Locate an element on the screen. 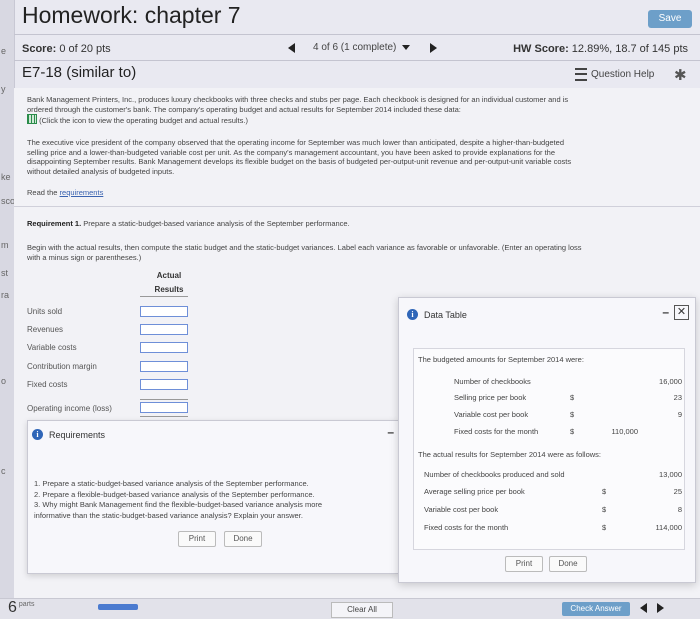  row-contribution-margin: Contribution margin is located at coordinates (62, 366).